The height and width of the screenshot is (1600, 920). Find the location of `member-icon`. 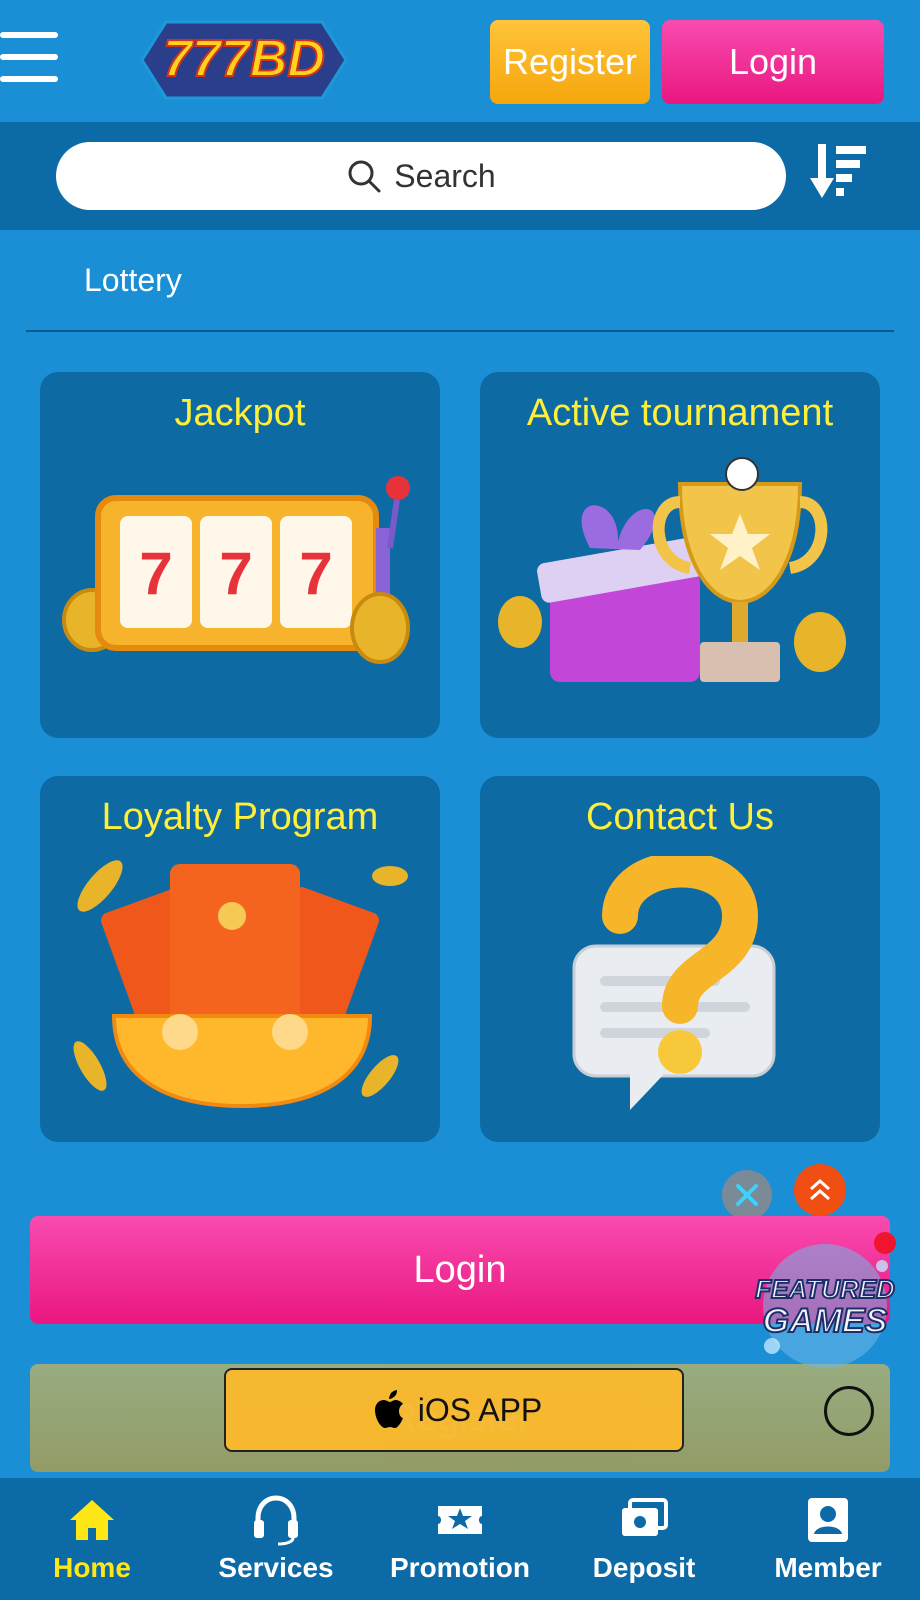

member-icon is located at coordinates (828, 1520).